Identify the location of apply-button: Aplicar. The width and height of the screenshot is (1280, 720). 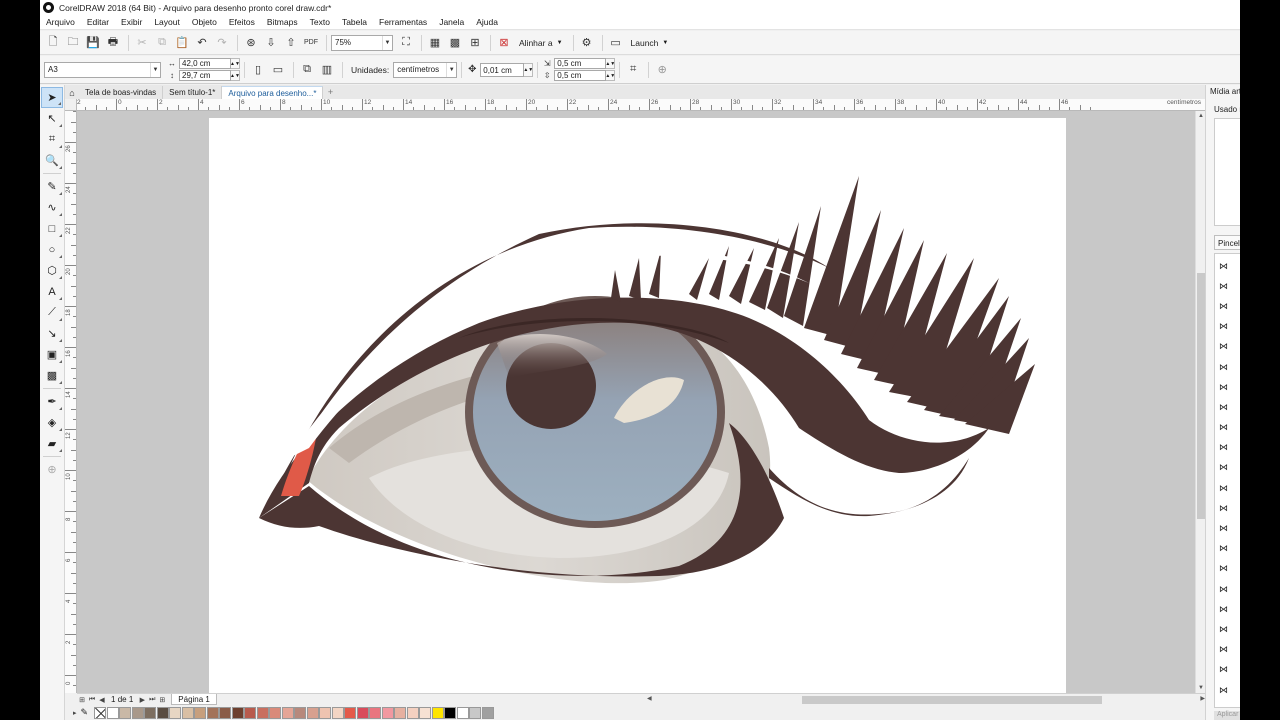
(1227, 715).